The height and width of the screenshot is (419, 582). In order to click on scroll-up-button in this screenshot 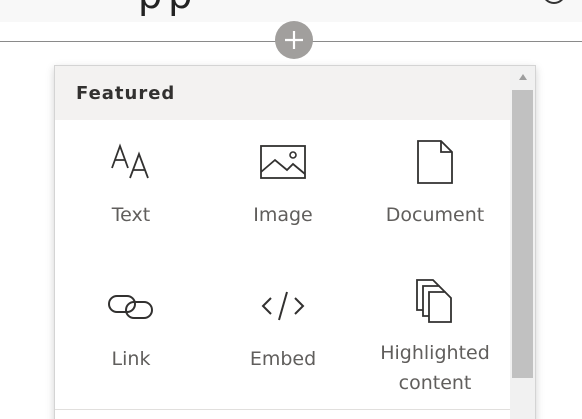, I will do `click(522, 77)`.